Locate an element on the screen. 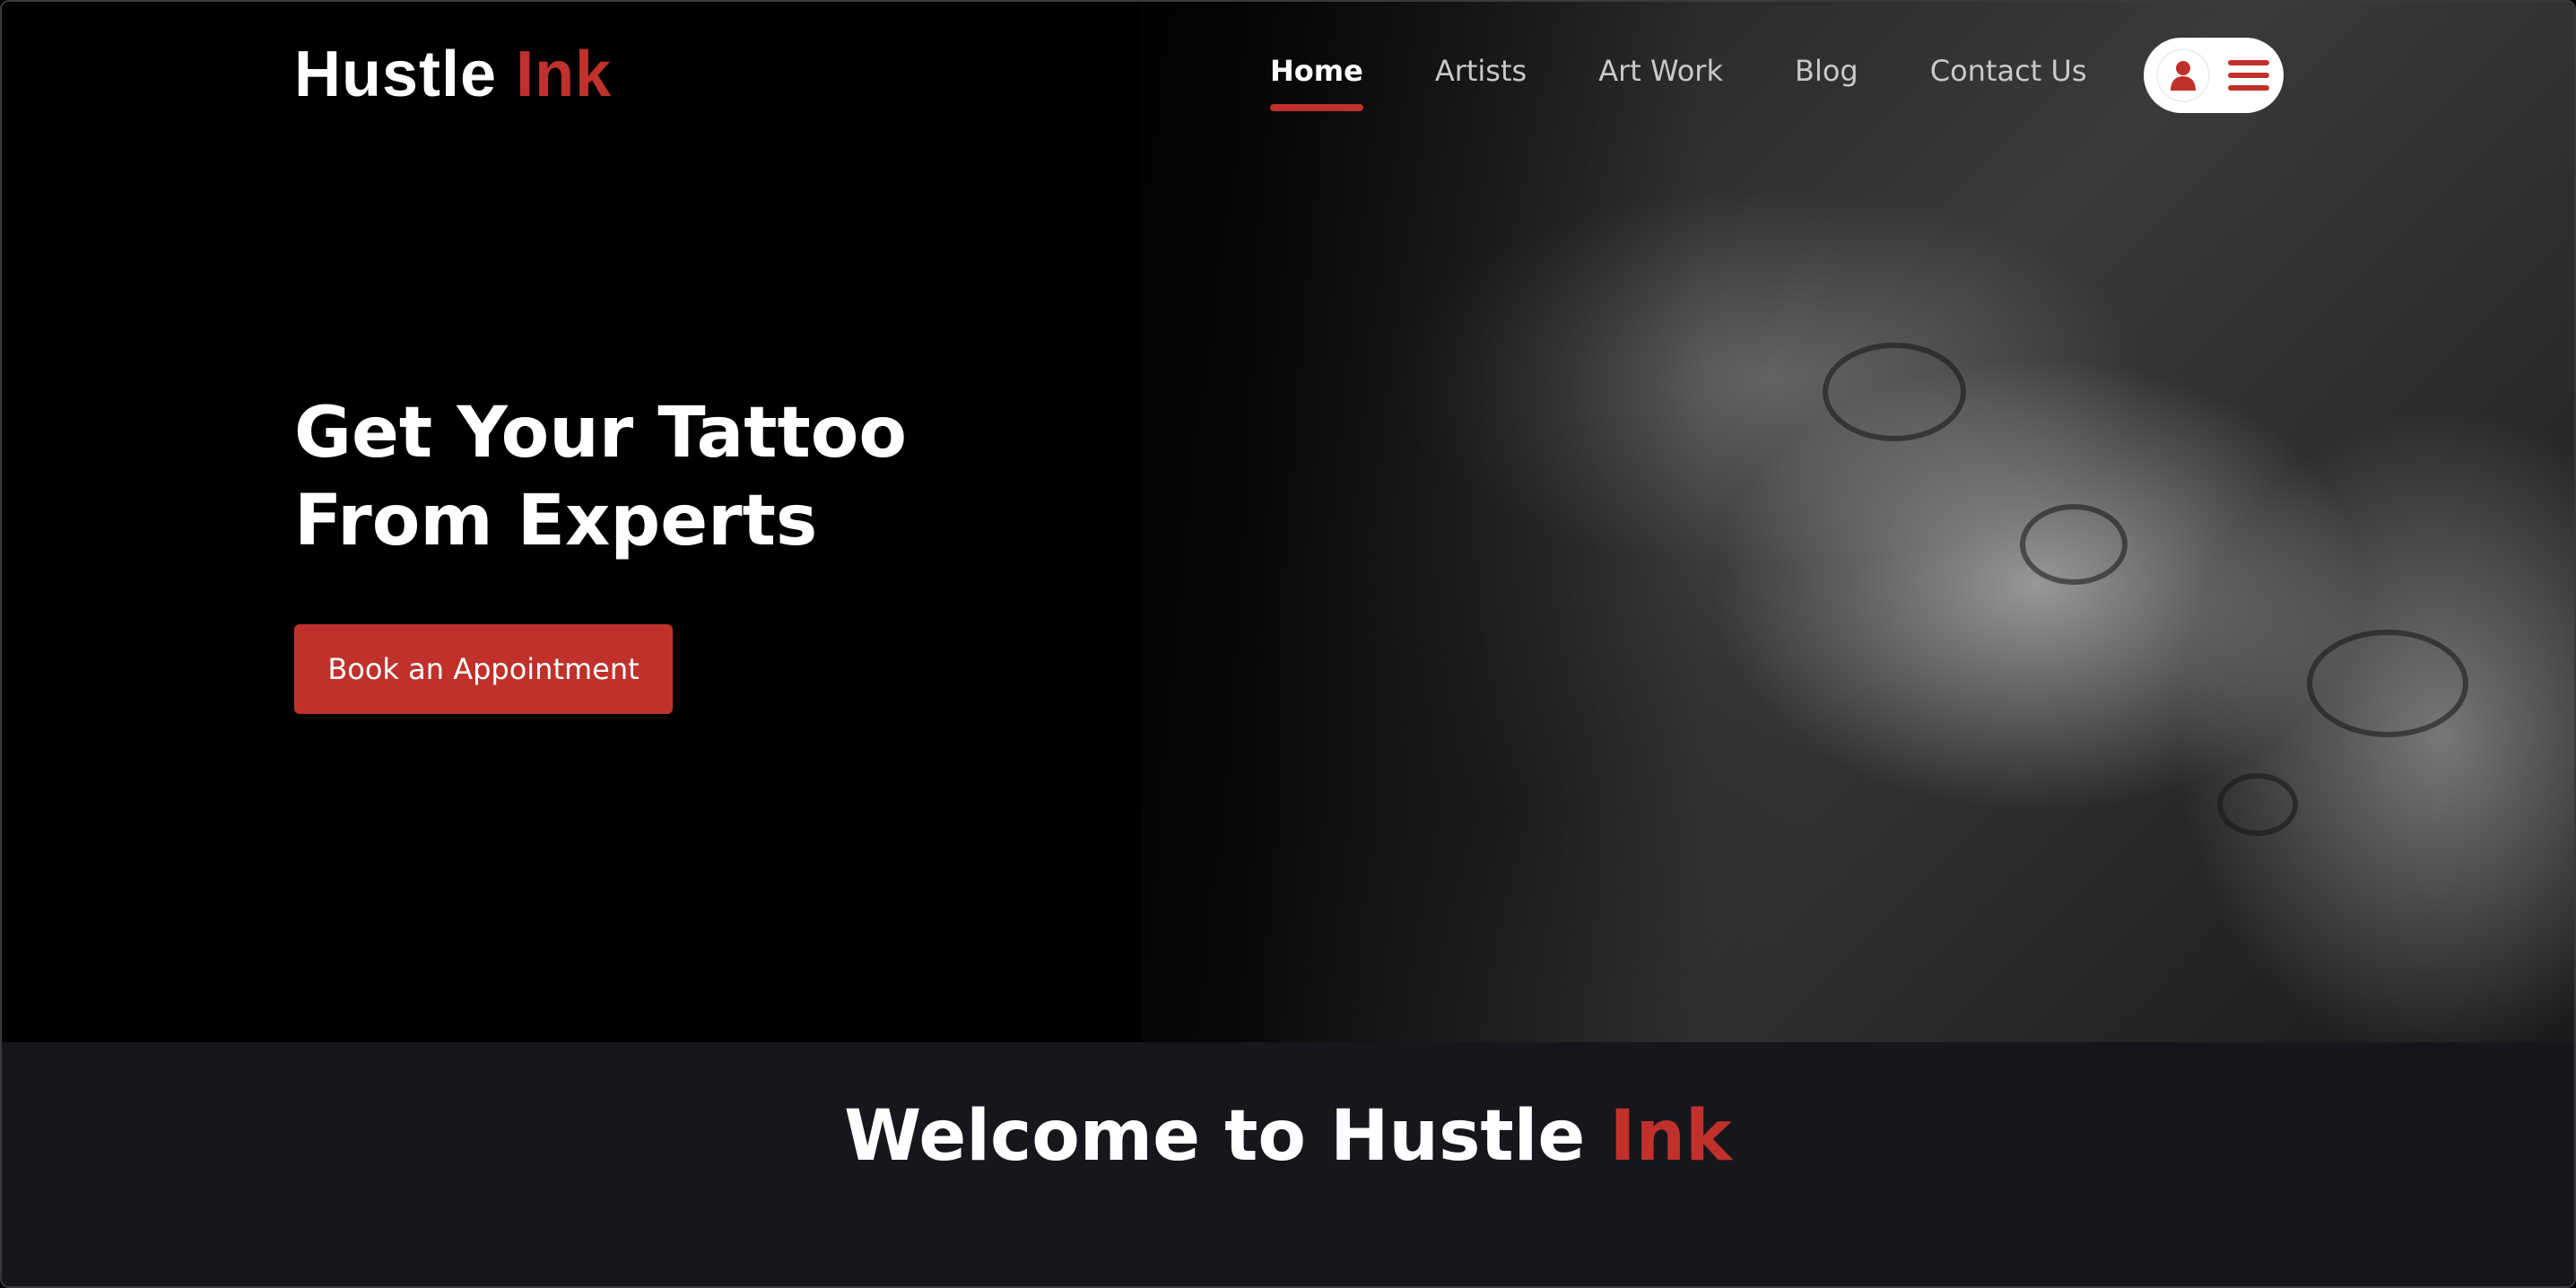 The image size is (2576, 1288). welcome-title: Welcome to Hustle Ink is located at coordinates (1288, 1136).